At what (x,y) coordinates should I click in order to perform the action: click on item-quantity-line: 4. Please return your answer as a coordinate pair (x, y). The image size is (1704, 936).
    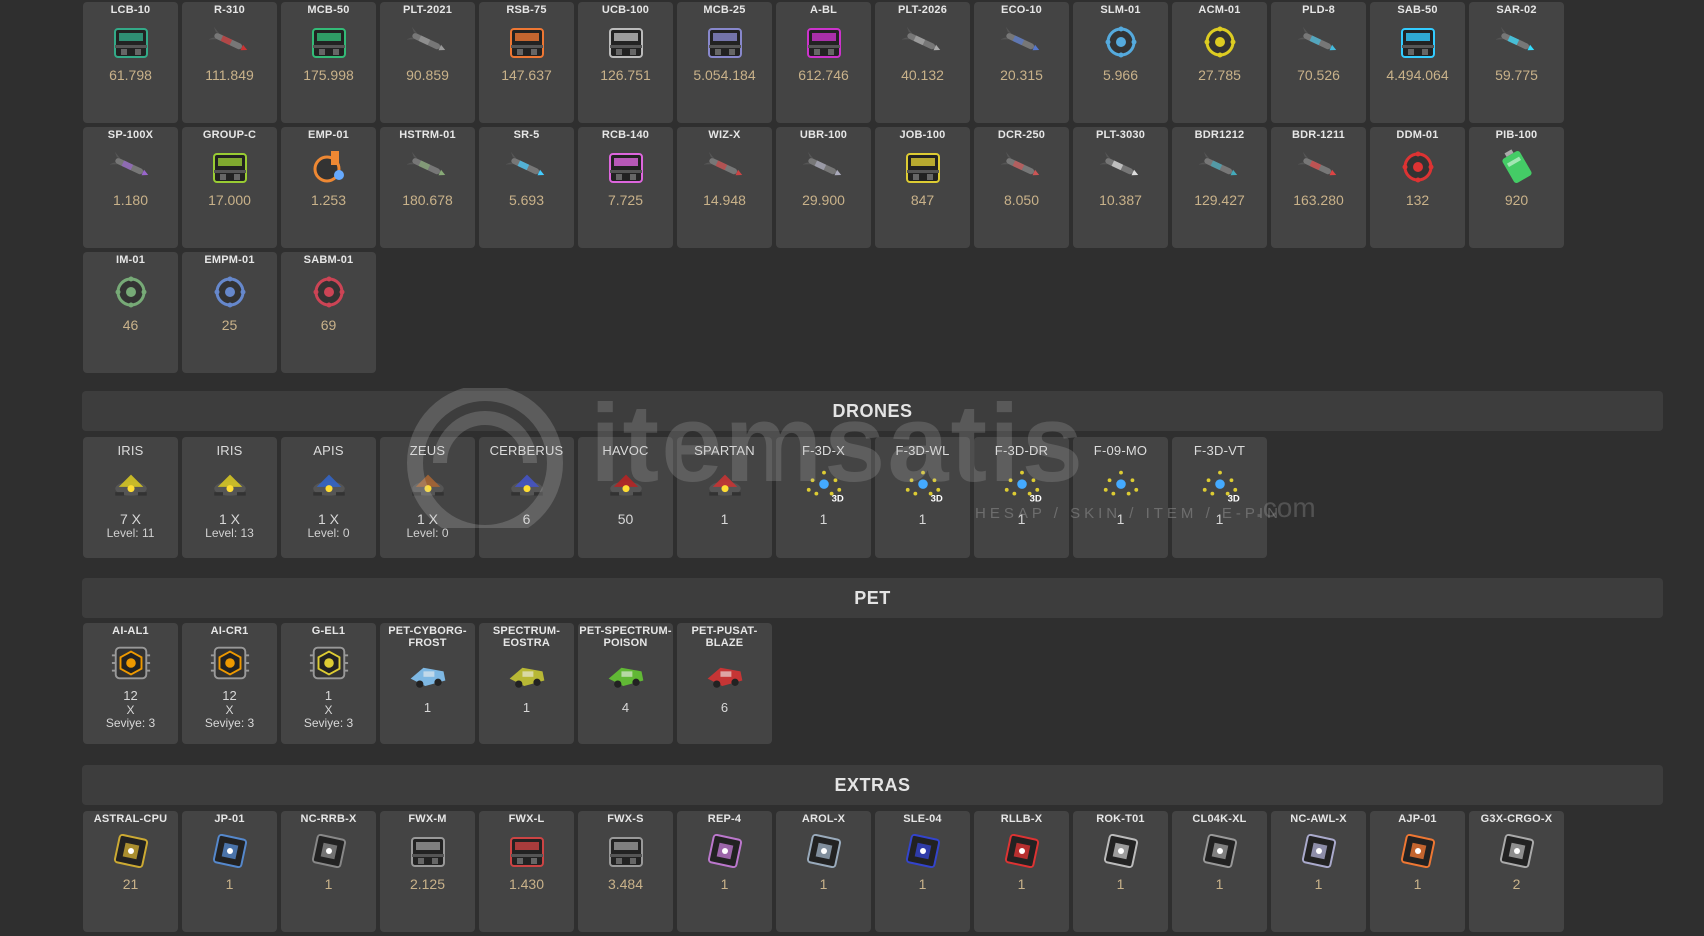
    Looking at the image, I should click on (625, 707).